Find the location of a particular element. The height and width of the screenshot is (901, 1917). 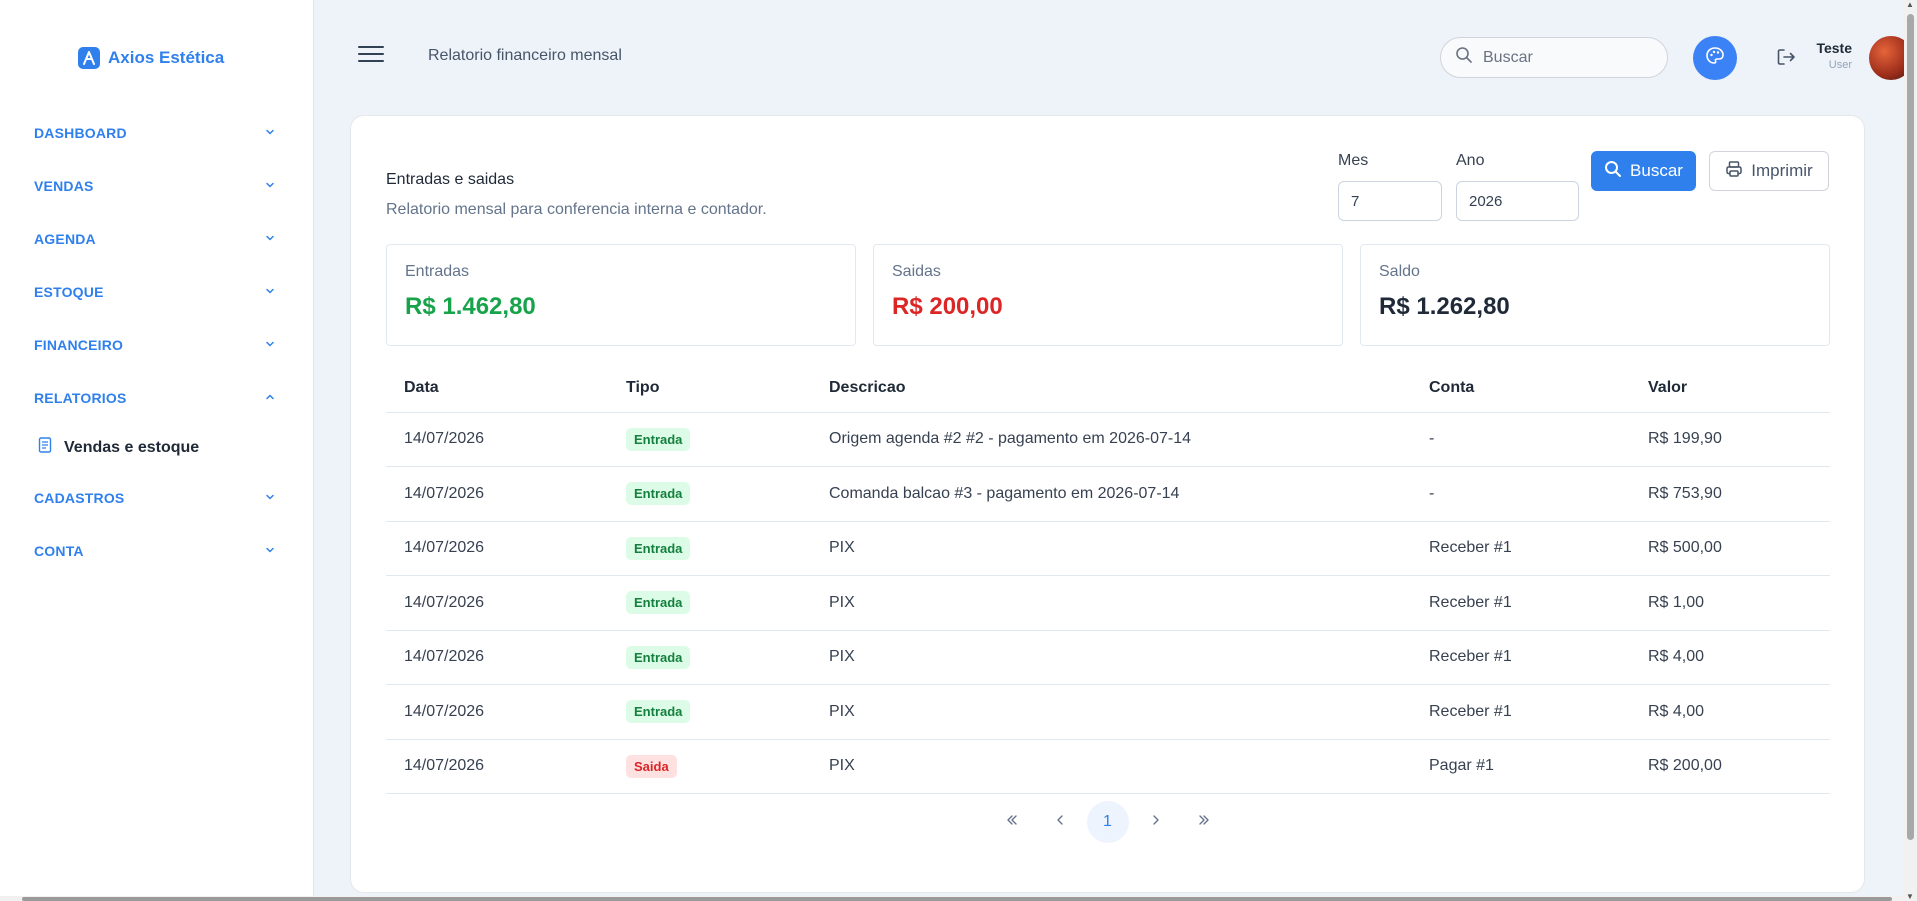

sidebar-item-label: CADASTROS is located at coordinates (79, 497).